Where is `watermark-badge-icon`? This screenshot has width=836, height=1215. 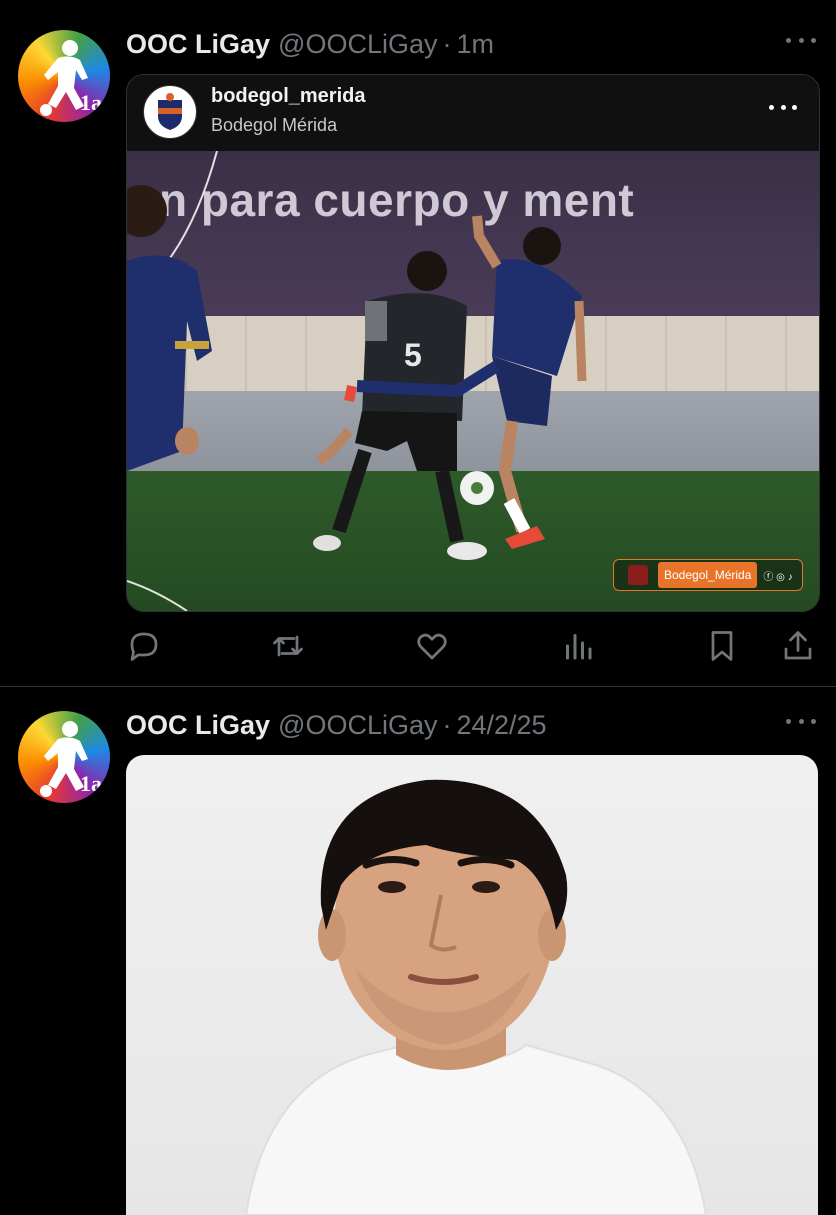
watermark-badge-icon is located at coordinates (638, 575).